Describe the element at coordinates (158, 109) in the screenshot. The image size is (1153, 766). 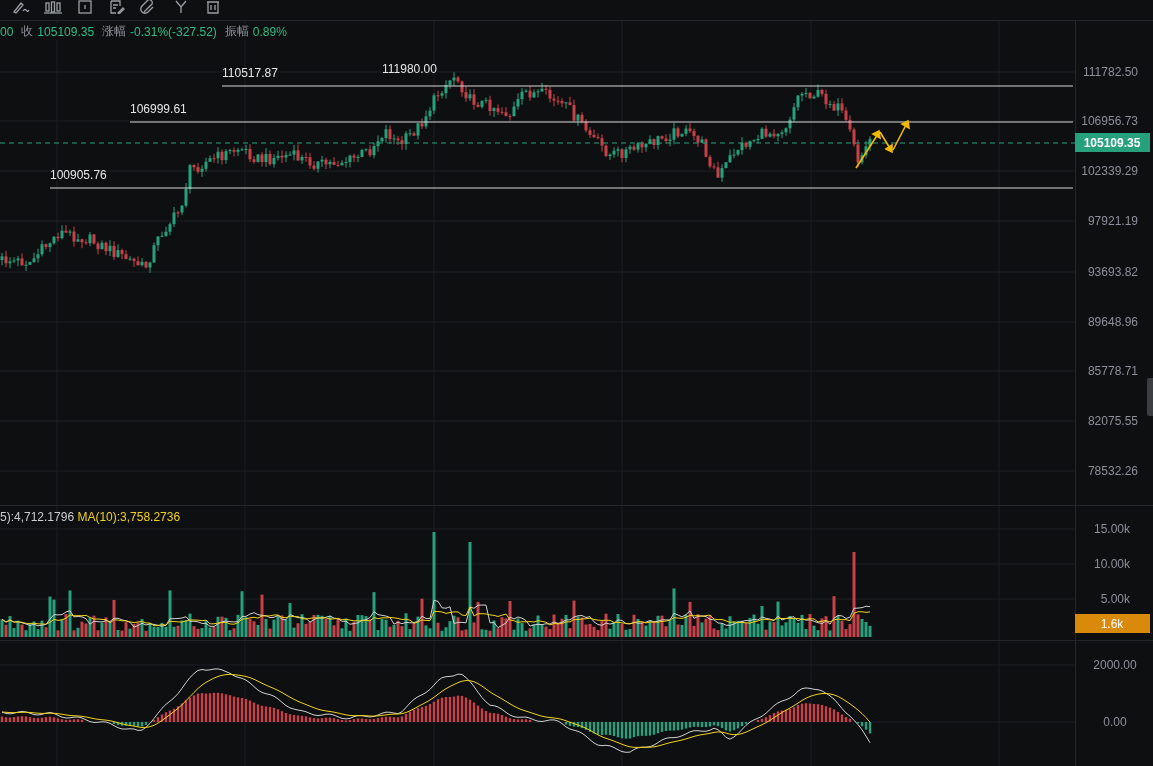
I see `level-price-label: 106999.61` at that location.